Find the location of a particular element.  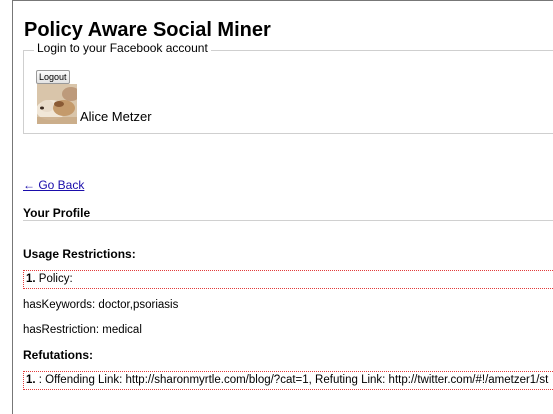

avatar is located at coordinates (57, 104).